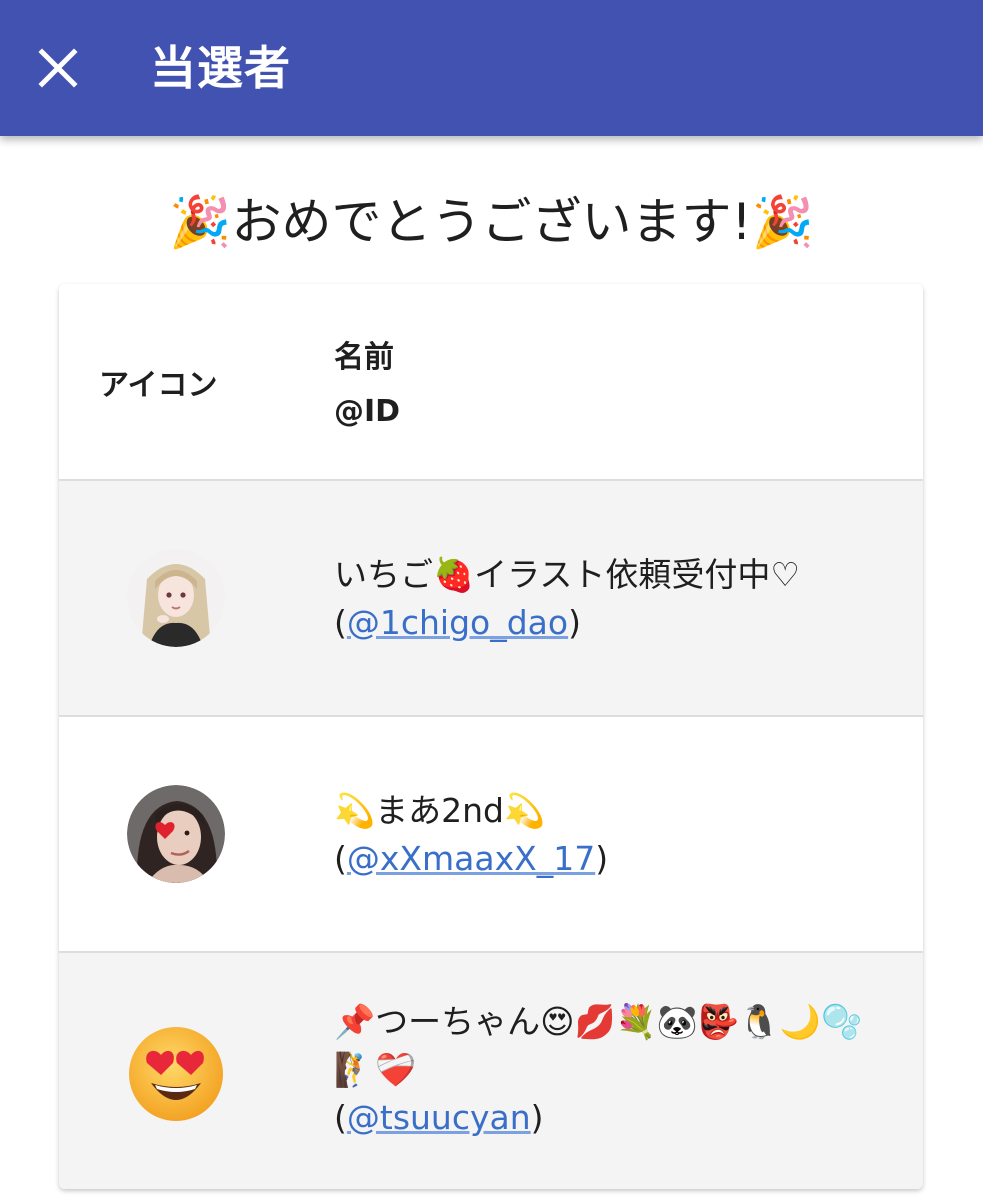 Image resolution: width=983 pixels, height=1200 pixels. What do you see at coordinates (598, 1045) in the screenshot?
I see `winner-name: 📌つーちゃん😍💋💐🐼👺🐧🌙🫧🧗❤️‍🩹` at bounding box center [598, 1045].